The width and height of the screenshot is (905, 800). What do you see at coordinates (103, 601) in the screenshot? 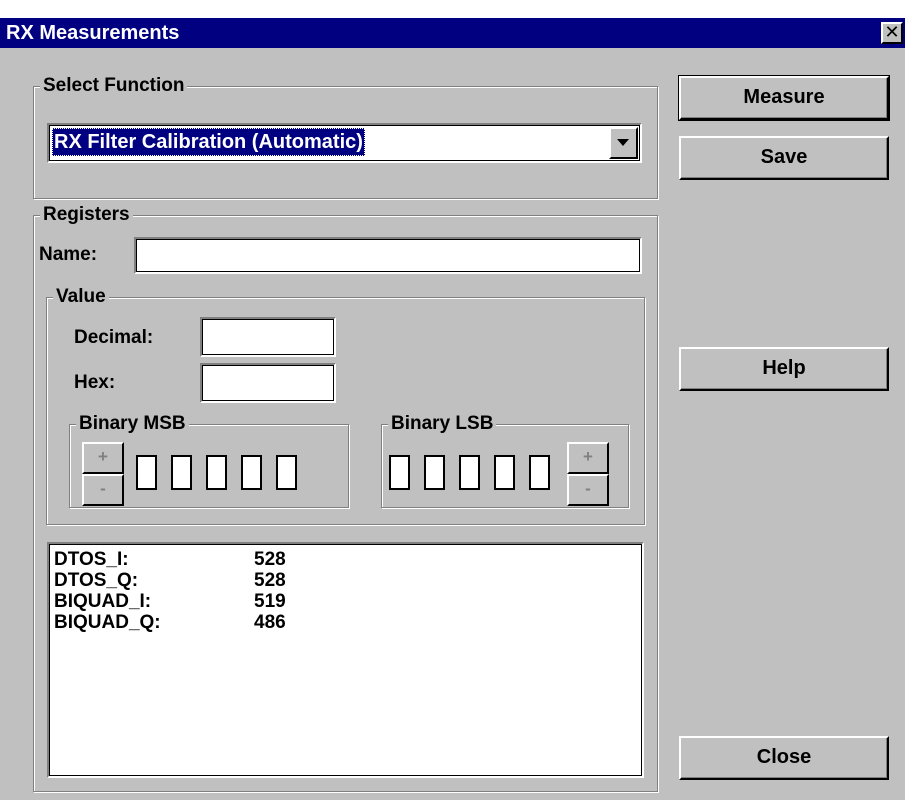
I see `result-name: BIQUAD_I:` at bounding box center [103, 601].